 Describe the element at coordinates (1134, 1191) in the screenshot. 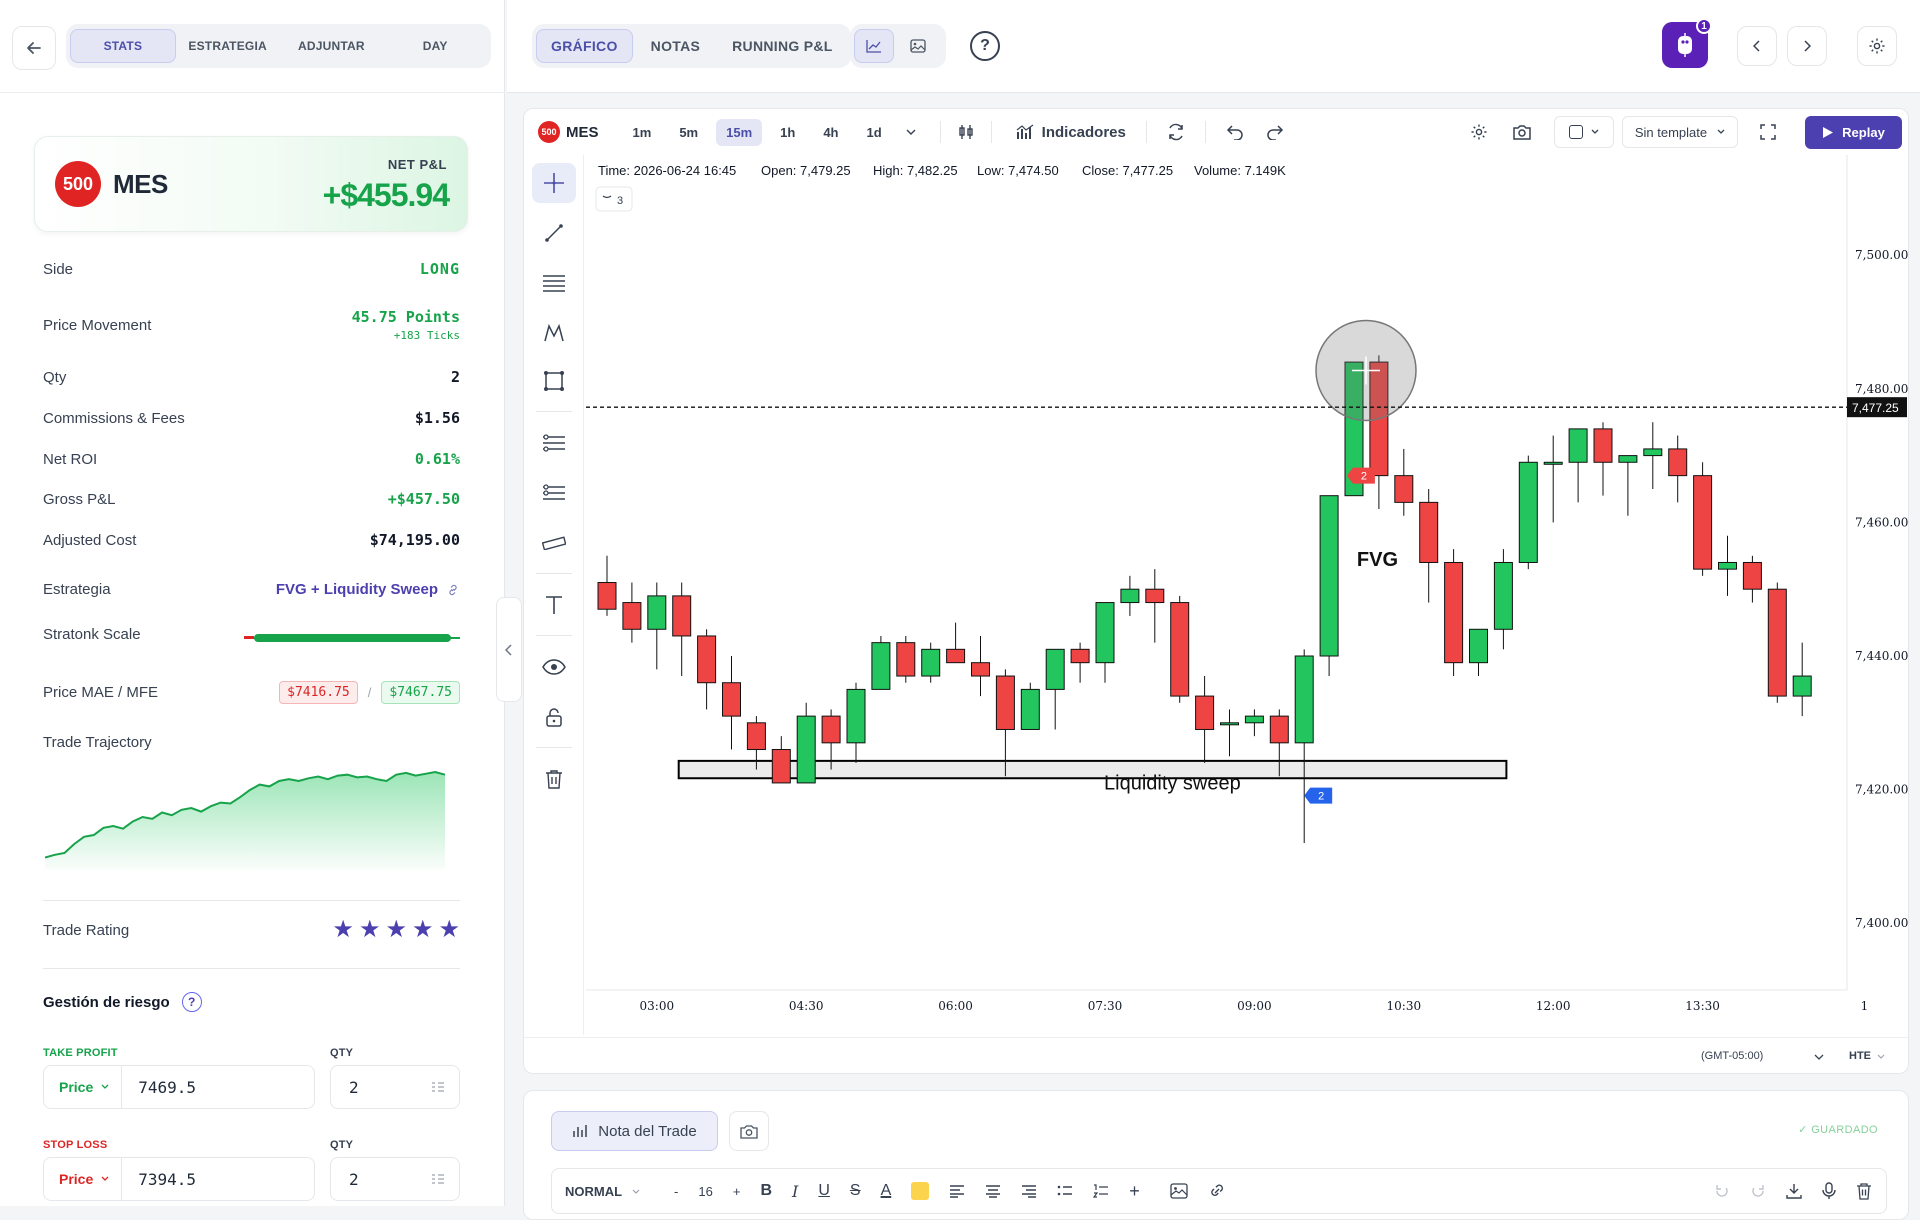

I see `insert-button: +` at that location.